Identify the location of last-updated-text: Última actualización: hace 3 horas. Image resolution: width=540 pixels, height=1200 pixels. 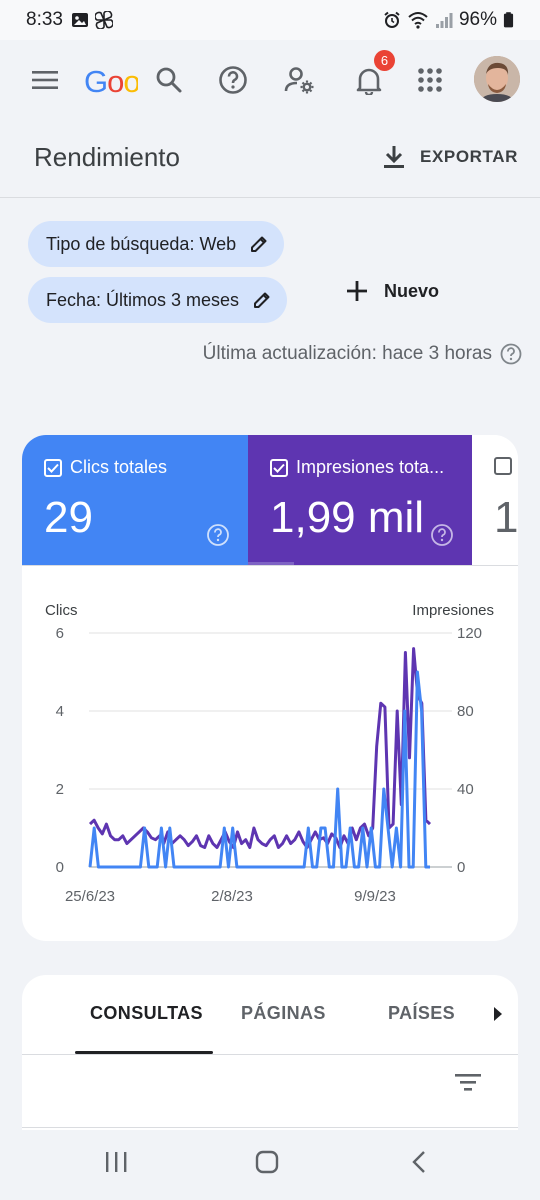
(347, 353).